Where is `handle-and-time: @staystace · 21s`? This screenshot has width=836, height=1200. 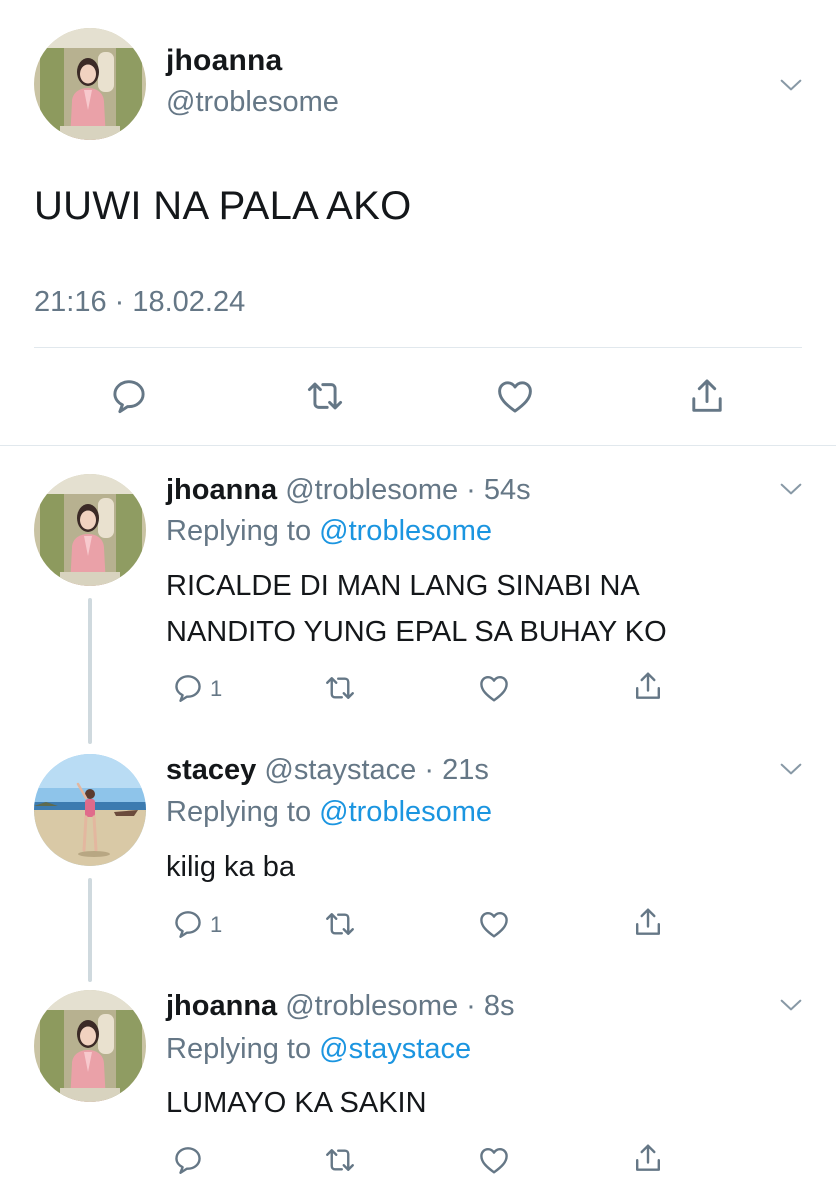 handle-and-time: @staystace · 21s is located at coordinates (376, 770).